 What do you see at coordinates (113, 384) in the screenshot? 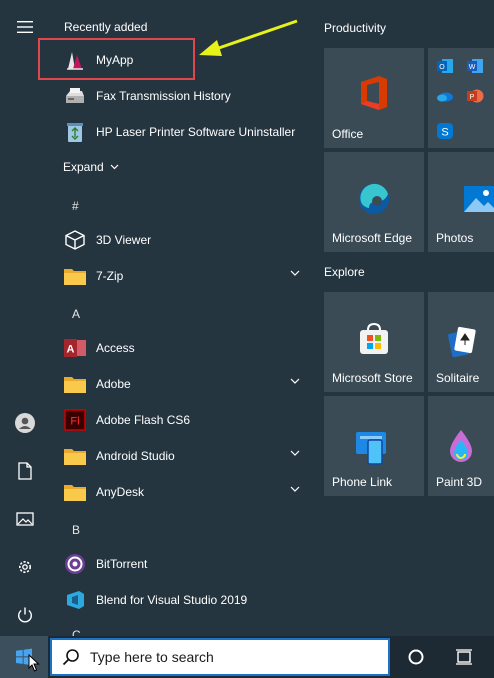
I see `app-item-label: Adobe` at bounding box center [113, 384].